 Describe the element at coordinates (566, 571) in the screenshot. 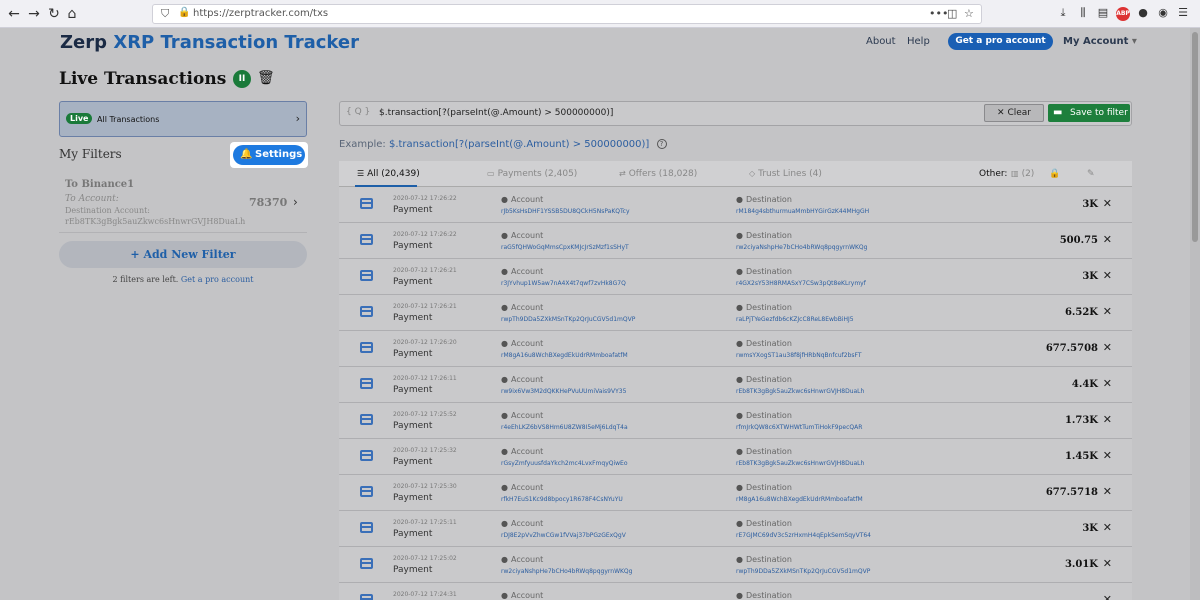

I see `account-address: rw2ciyaNshpHe7bCHo4bRWq8pqgyrnWKQg` at that location.